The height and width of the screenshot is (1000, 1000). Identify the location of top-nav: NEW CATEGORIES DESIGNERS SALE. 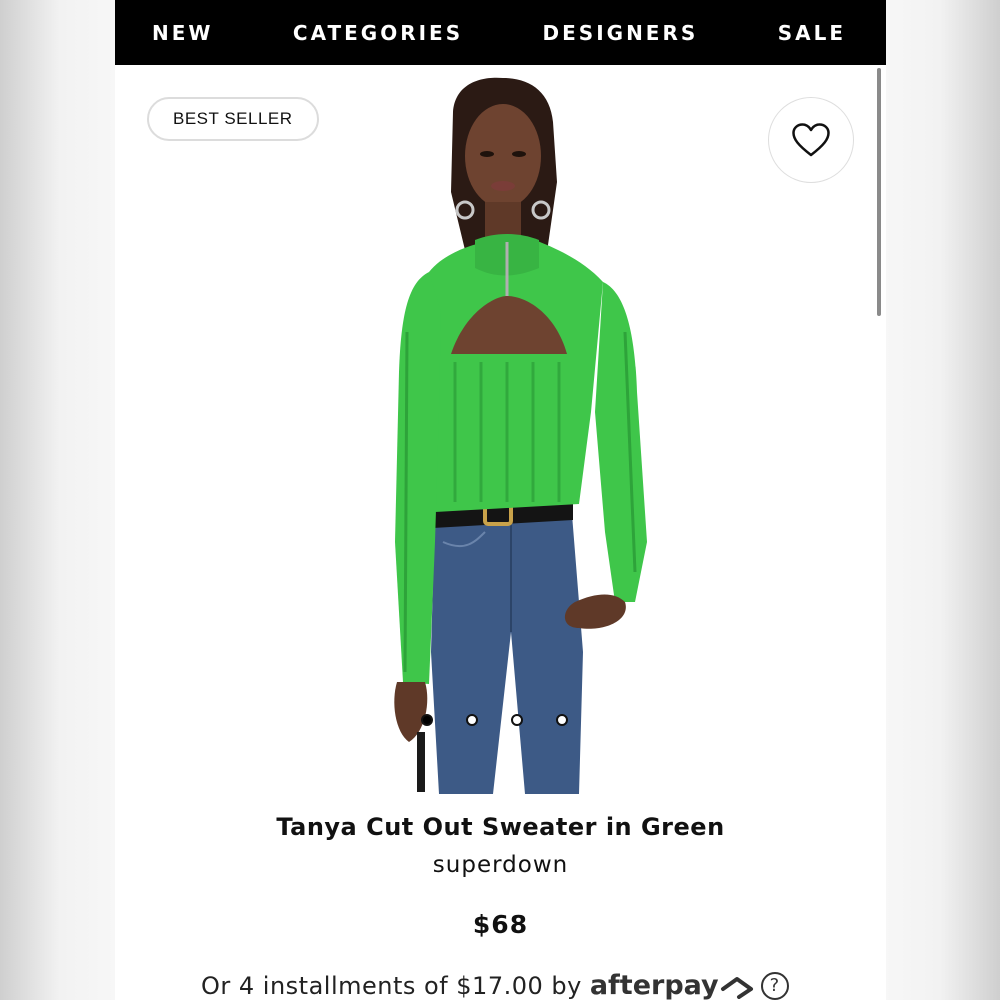
(500, 32).